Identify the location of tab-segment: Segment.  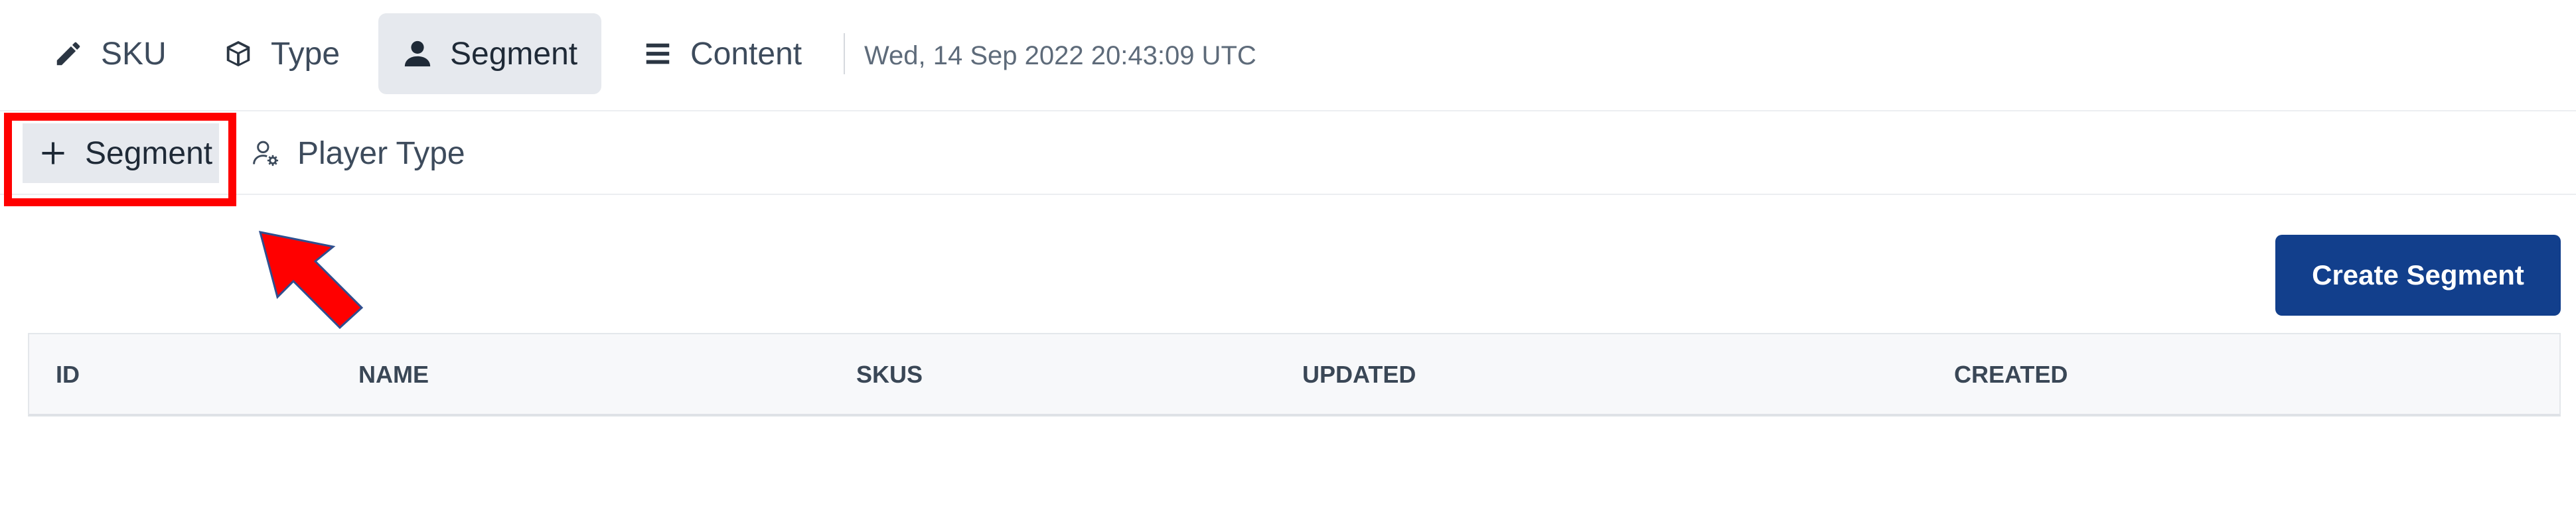
(490, 53).